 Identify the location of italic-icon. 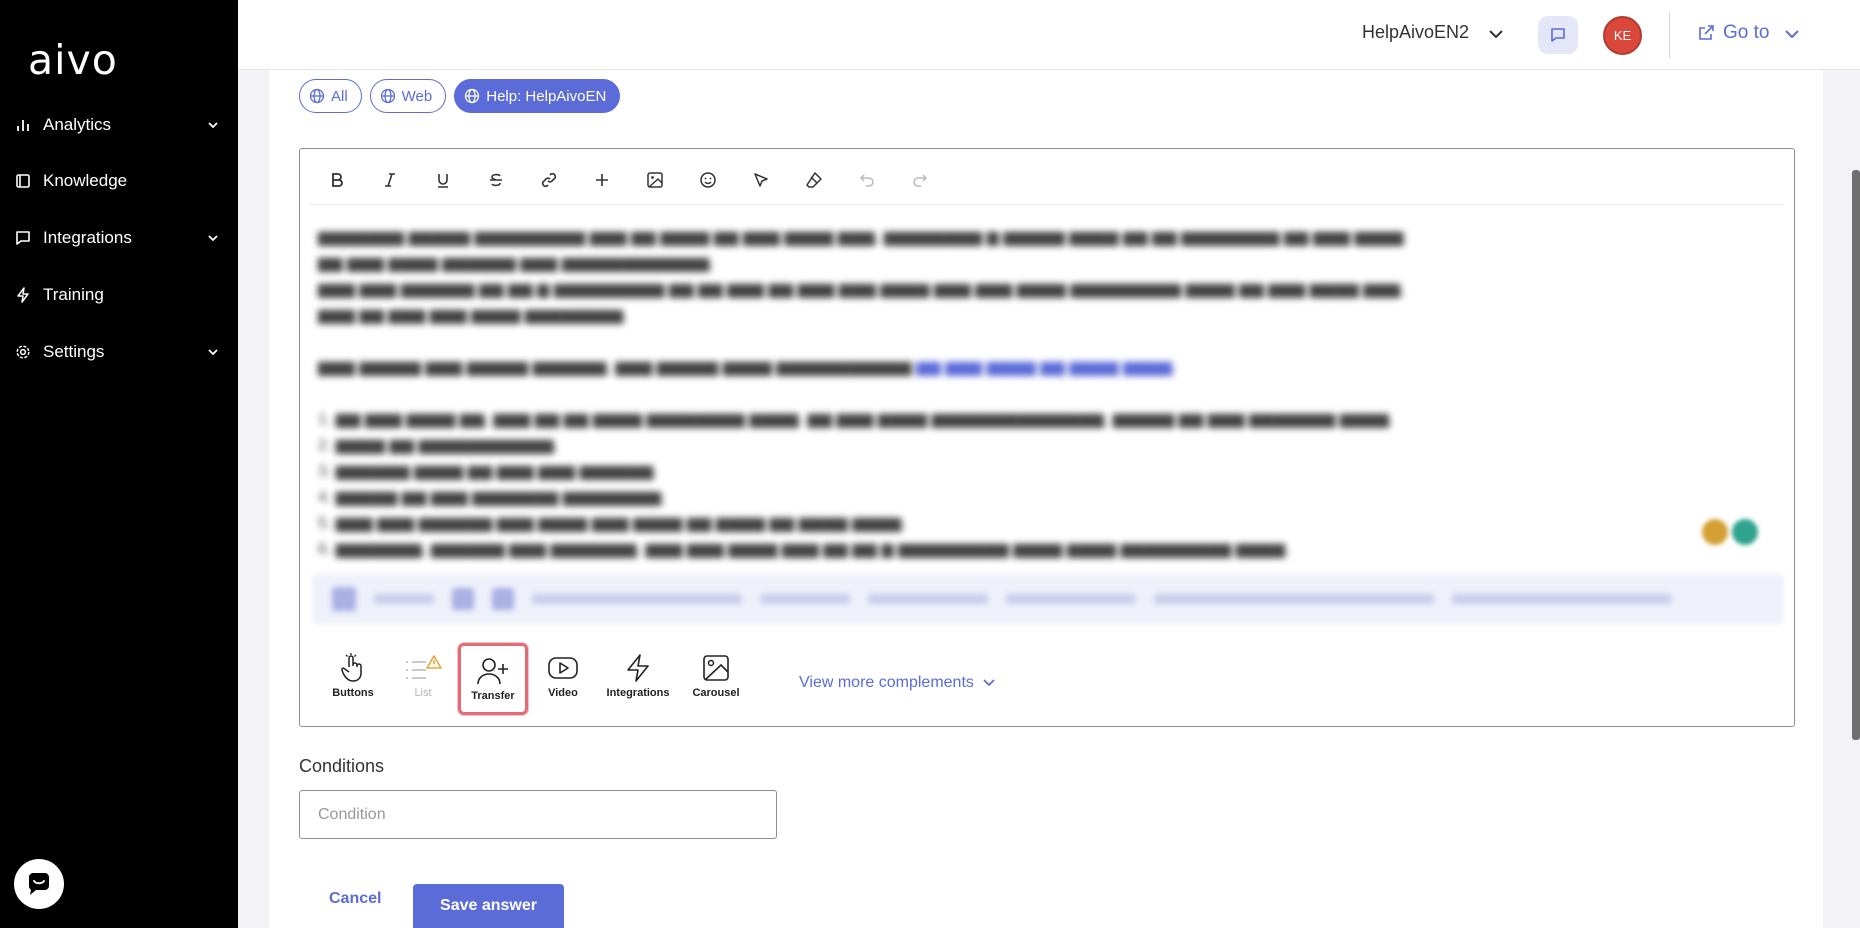
(389, 179).